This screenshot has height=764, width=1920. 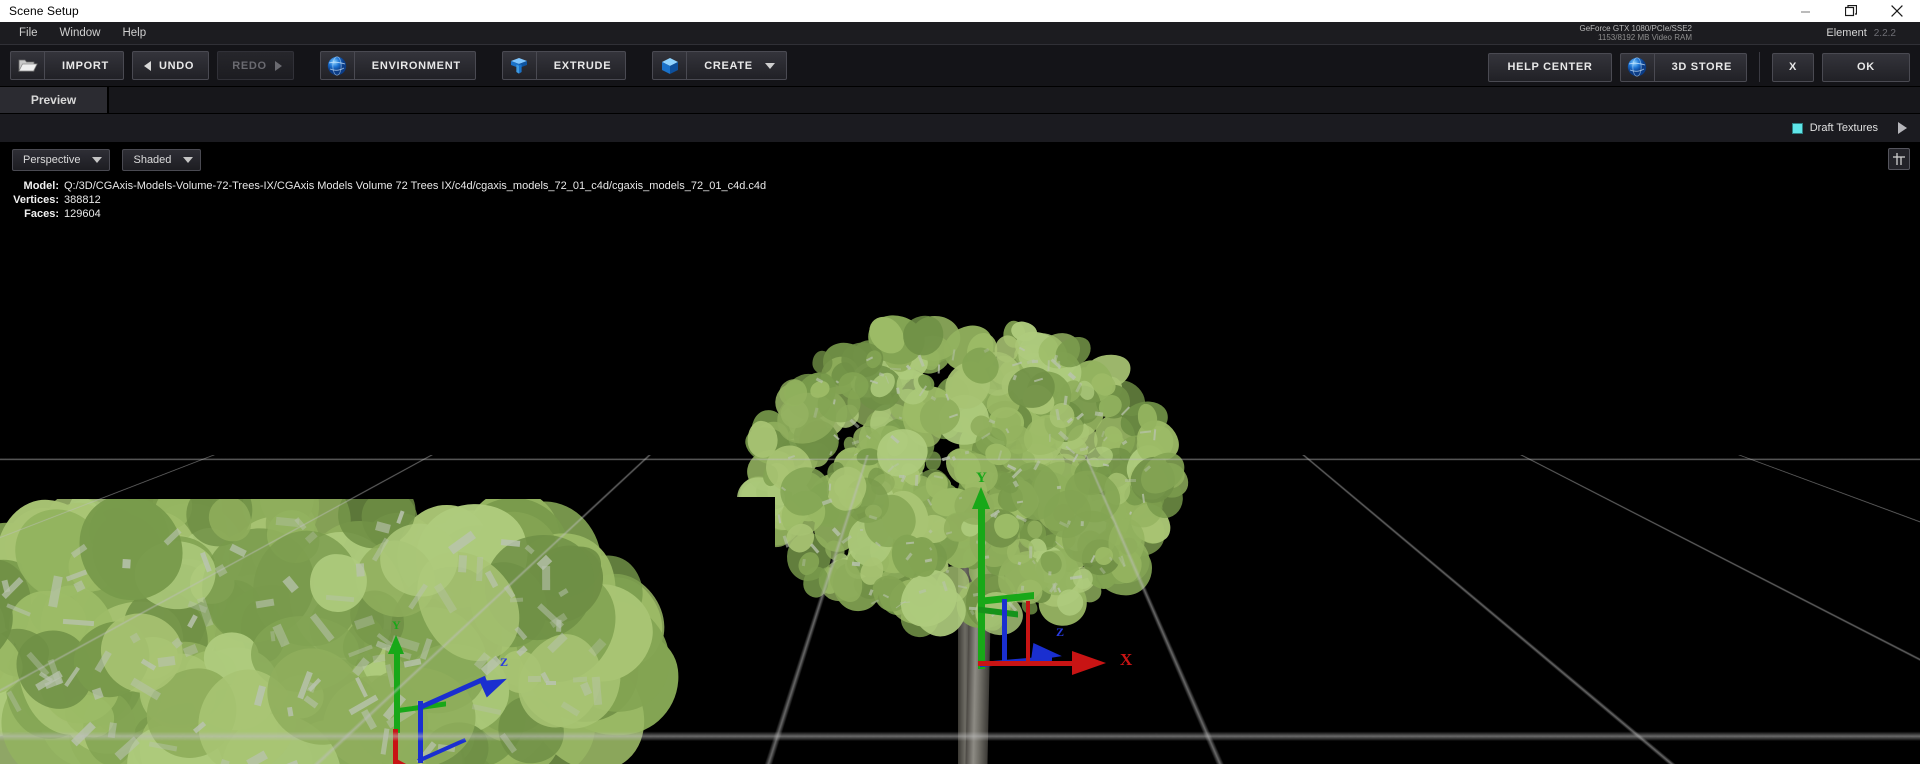 I want to click on inset-x-axis-diag, so click(x=438, y=761).